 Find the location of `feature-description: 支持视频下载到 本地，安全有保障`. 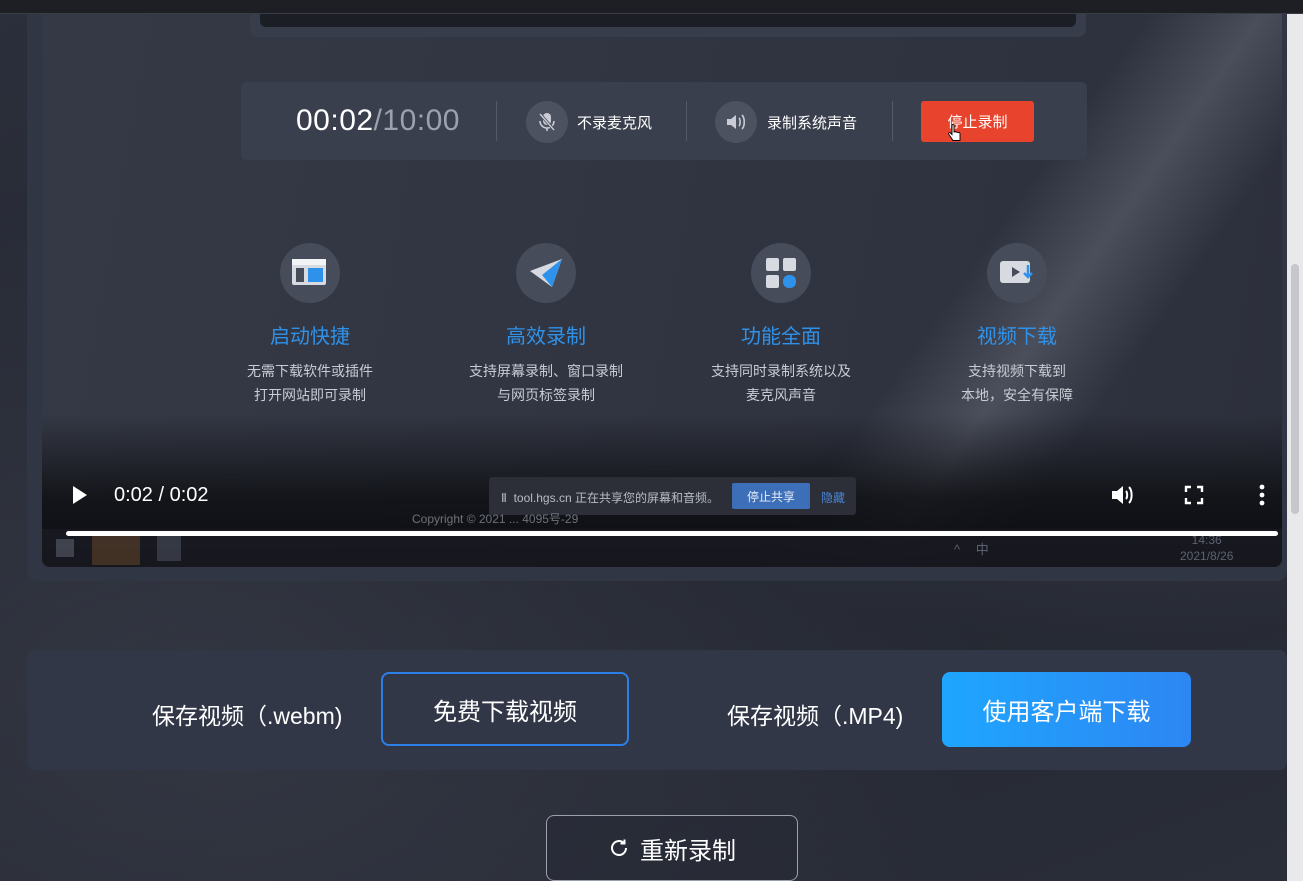

feature-description: 支持视频下载到 本地，安全有保障 is located at coordinates (1017, 383).